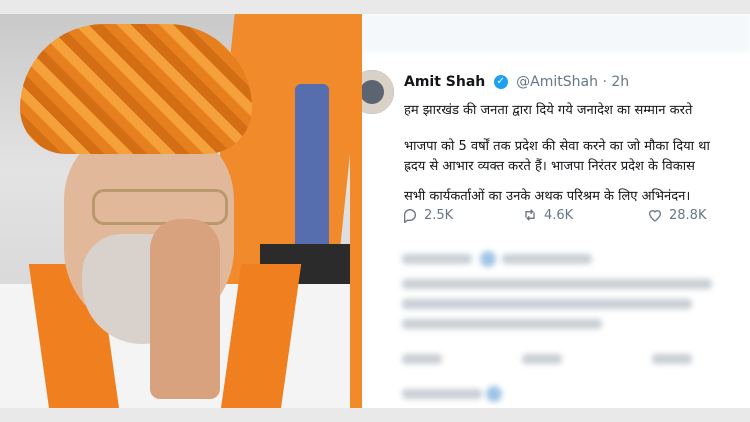 The width and height of the screenshot is (750, 422). I want to click on orange-divider, so click(356, 211).